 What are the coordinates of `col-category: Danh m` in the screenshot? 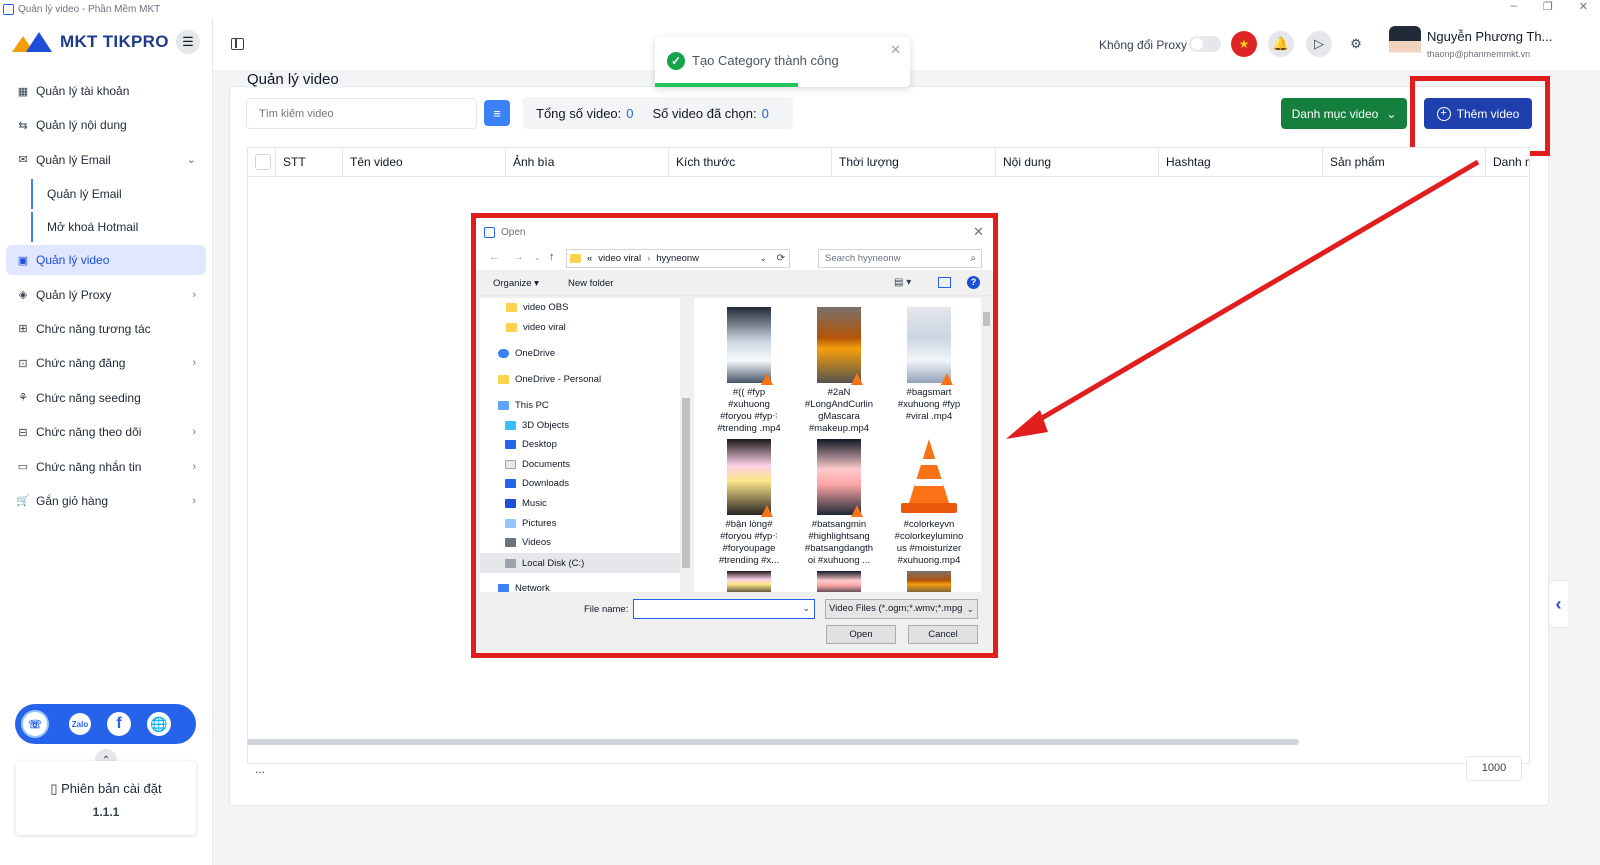 It's located at (1507, 162).